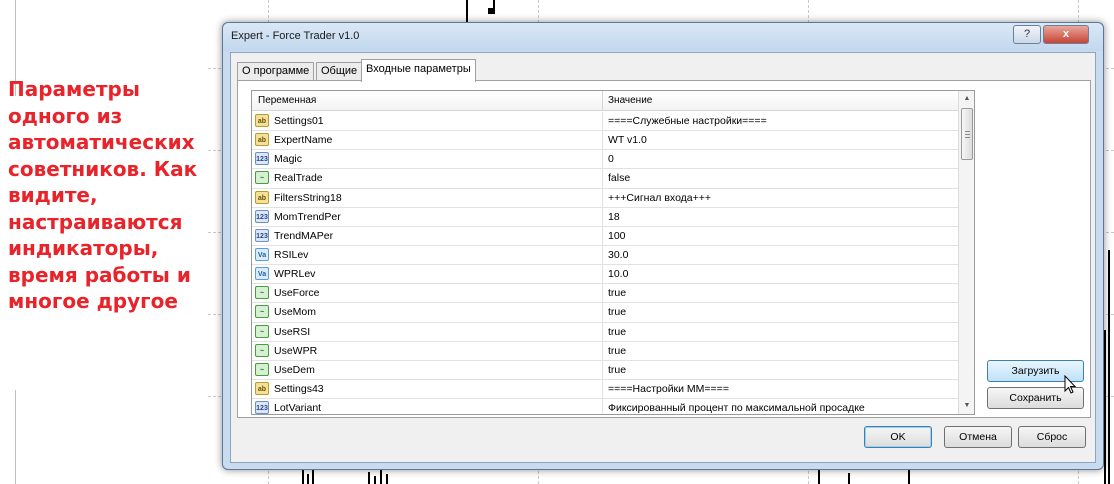 The image size is (1114, 484). I want to click on grid-header: Переменная Значение, so click(605, 101).